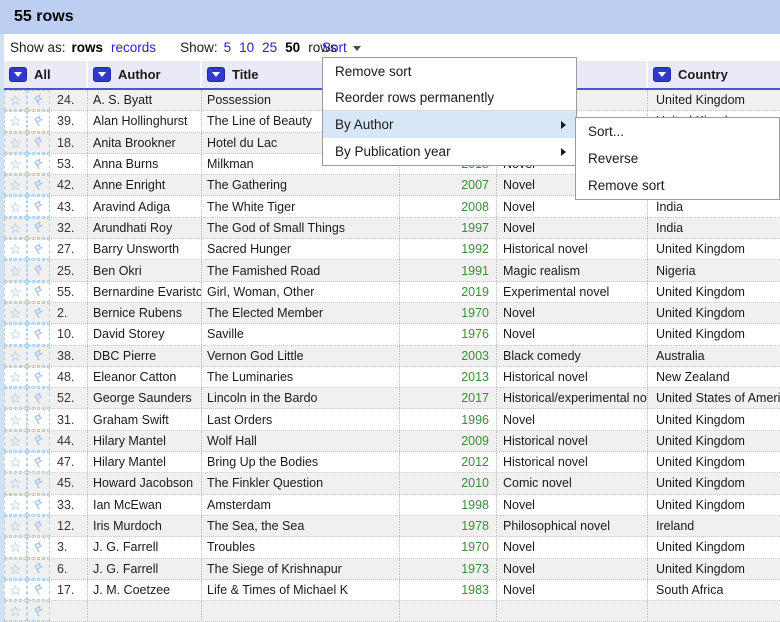 This screenshot has height=622, width=780. I want to click on cell-publication-year: 1996, so click(448, 419).